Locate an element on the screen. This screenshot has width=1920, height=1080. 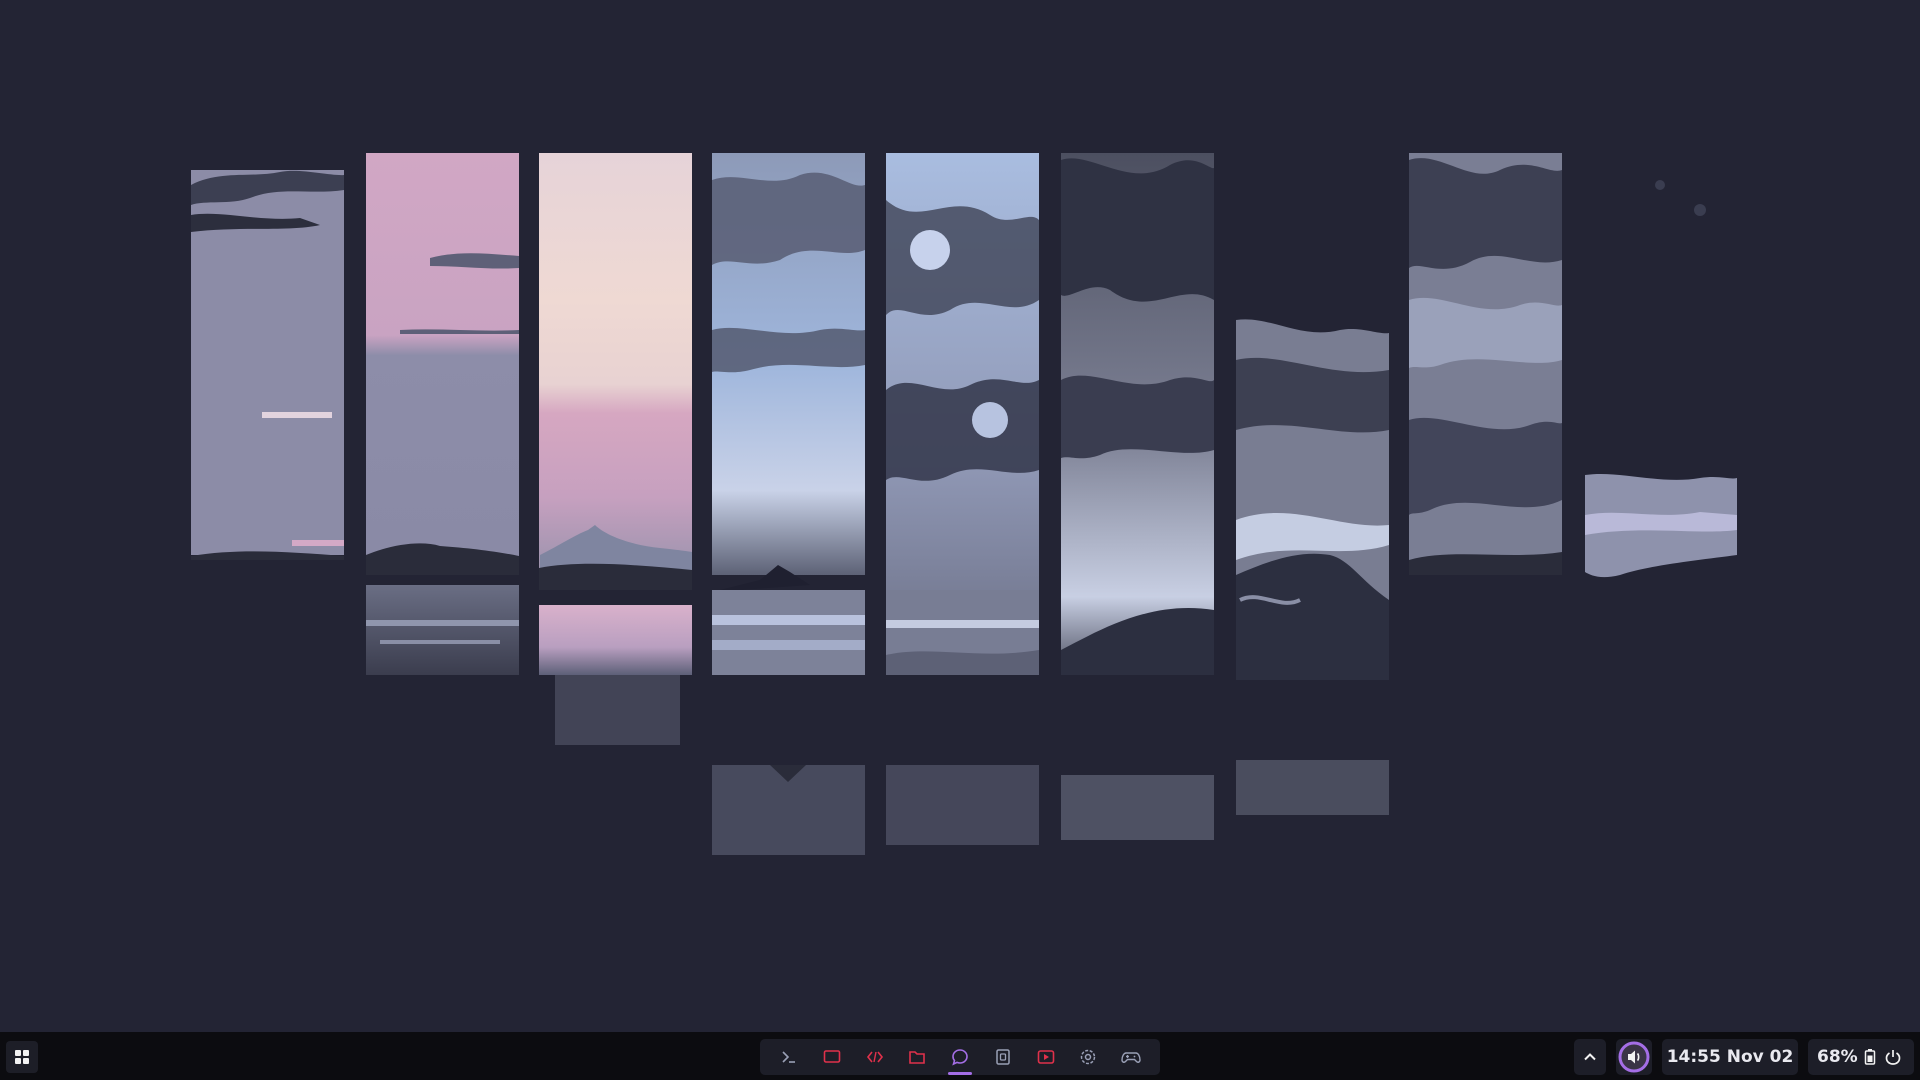
settings-icon is located at coordinates (1088, 1057).